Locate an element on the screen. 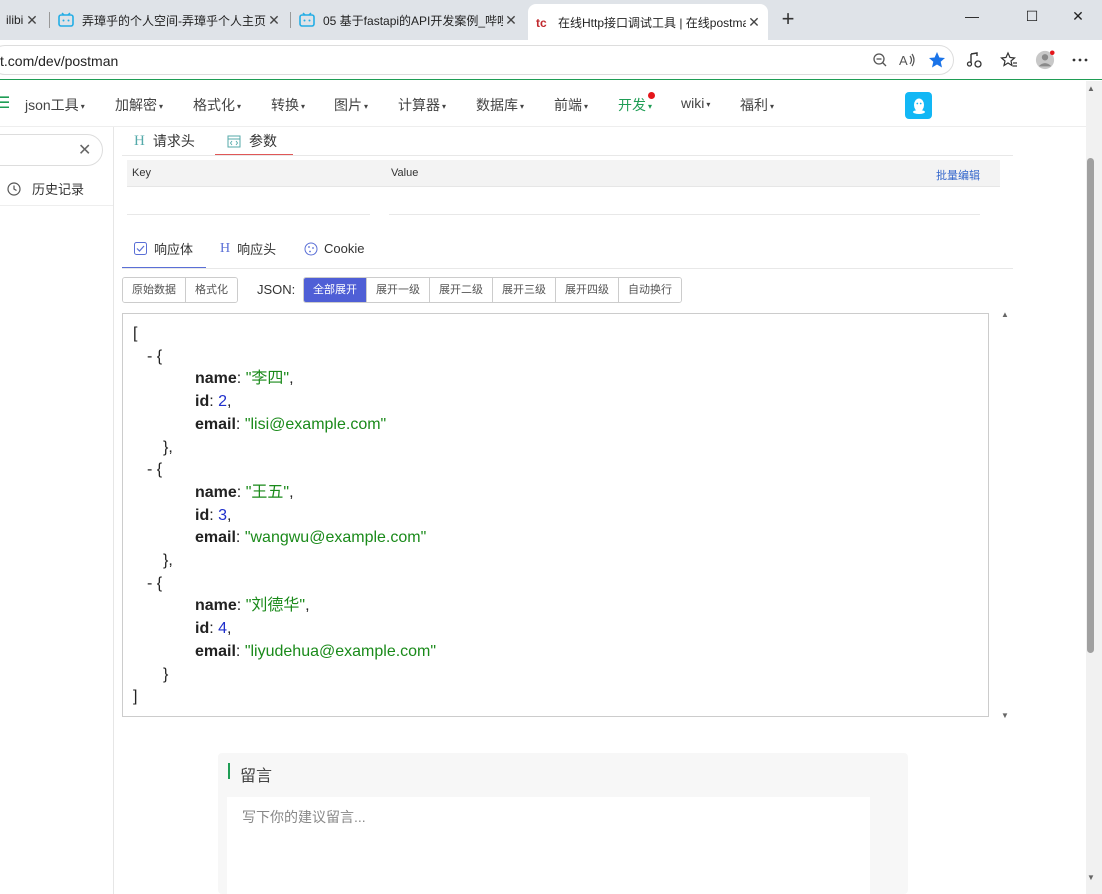 The width and height of the screenshot is (1102, 894). tab-title: ilibili is located at coordinates (15, 20).